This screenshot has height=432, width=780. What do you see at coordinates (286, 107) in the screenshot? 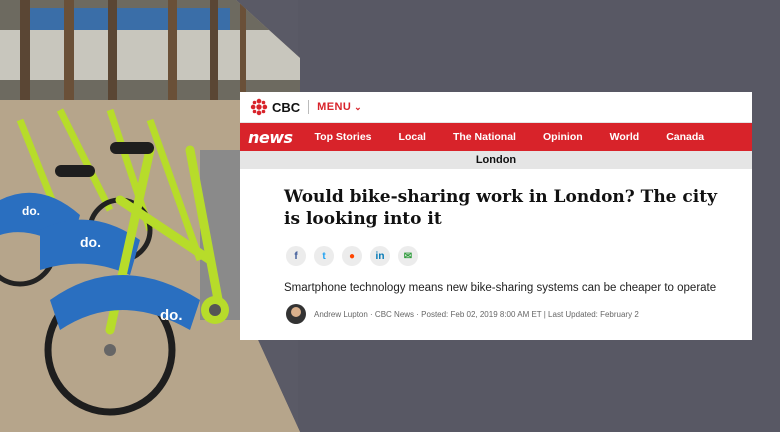
I see `cbc-brand: CBC` at bounding box center [286, 107].